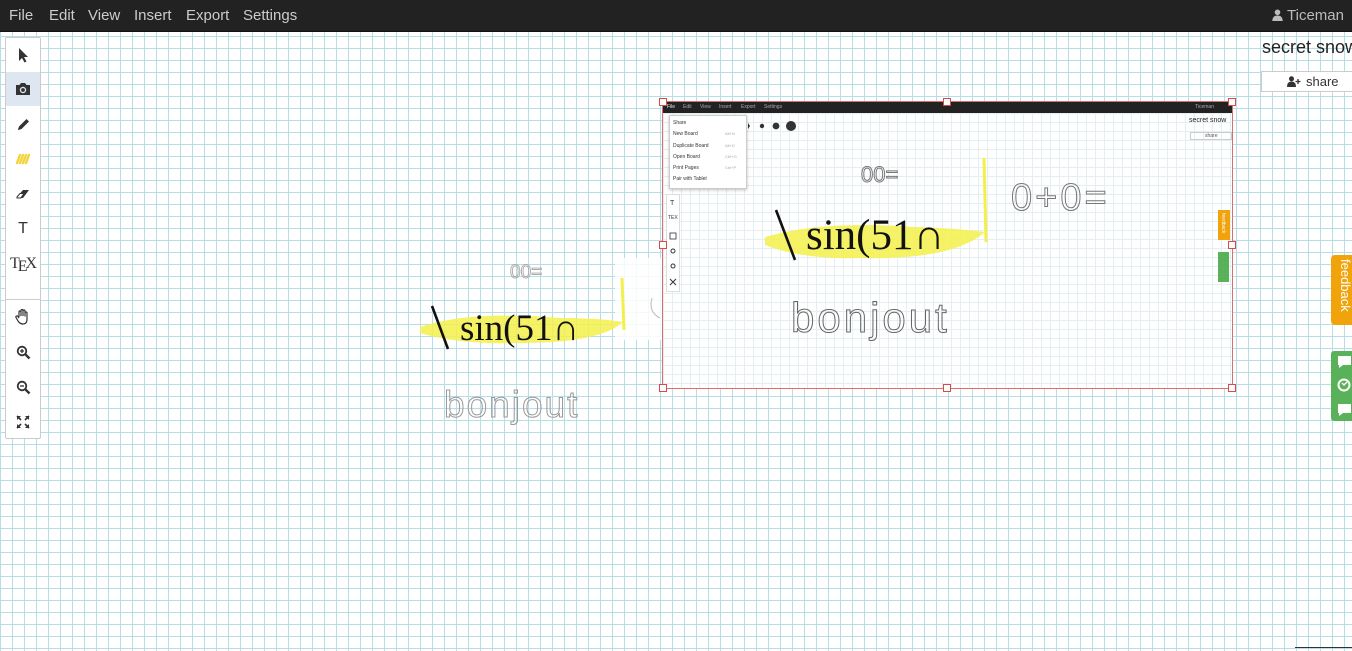  Describe the element at coordinates (511, 404) in the screenshot. I see `scribble-word: bonjout` at that location.